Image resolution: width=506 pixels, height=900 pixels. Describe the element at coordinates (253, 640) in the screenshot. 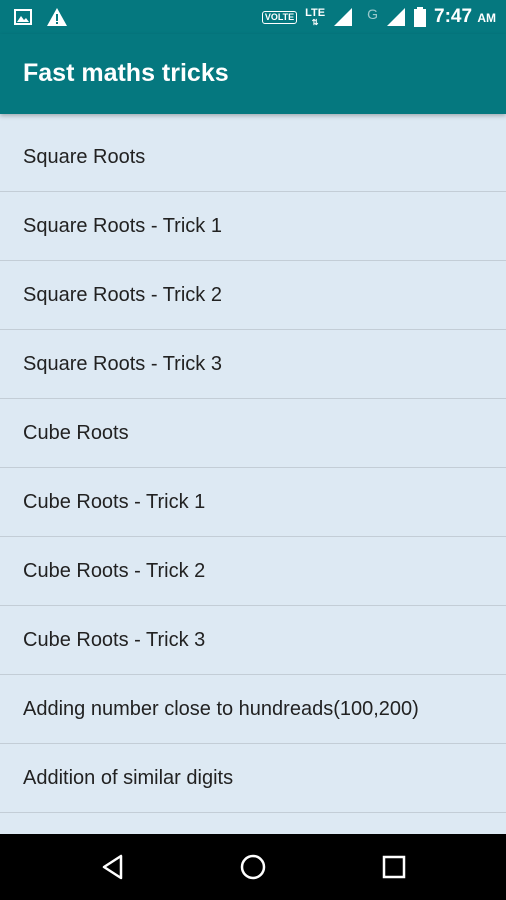

I see `list-item: Cube Roots - Trick 3` at that location.